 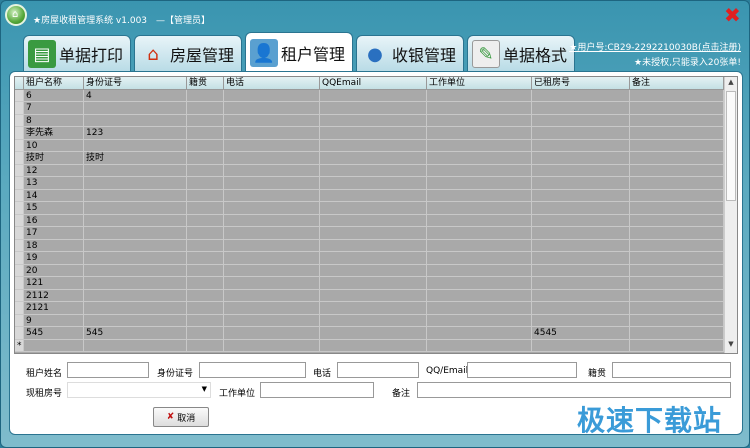 I want to click on table-cell: 20, so click(x=54, y=270).